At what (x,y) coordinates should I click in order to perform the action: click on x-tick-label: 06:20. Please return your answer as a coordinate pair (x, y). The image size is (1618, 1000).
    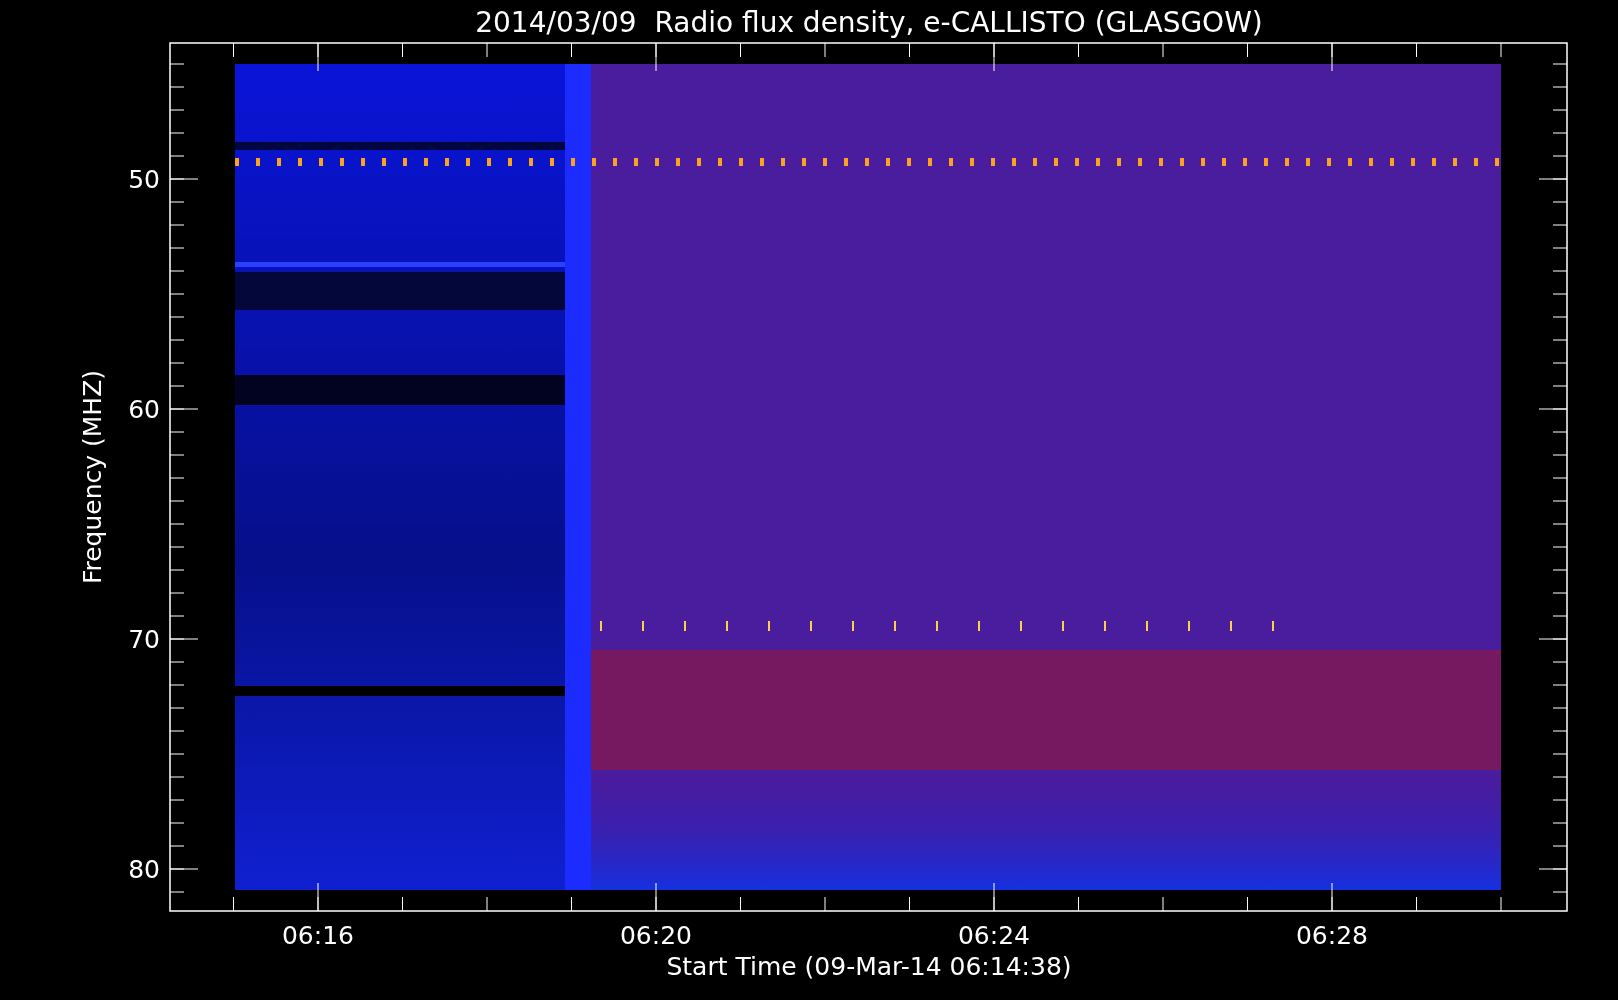
    Looking at the image, I should click on (656, 935).